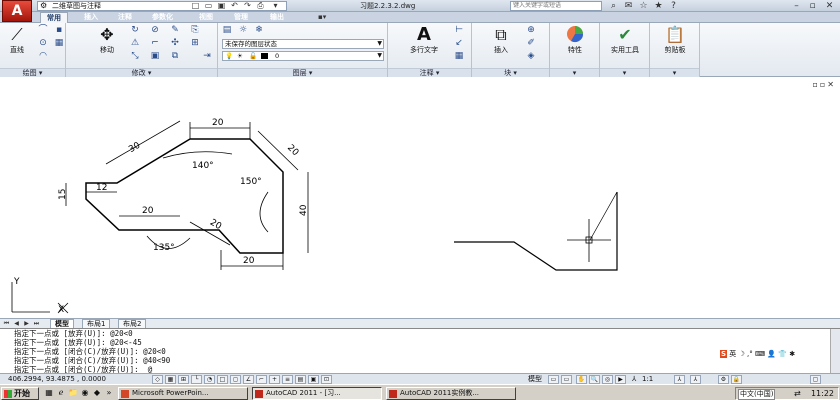 Image resolution: width=840 pixels, height=400 pixels. I want to click on lineweight-toggle: ≡, so click(287, 379).